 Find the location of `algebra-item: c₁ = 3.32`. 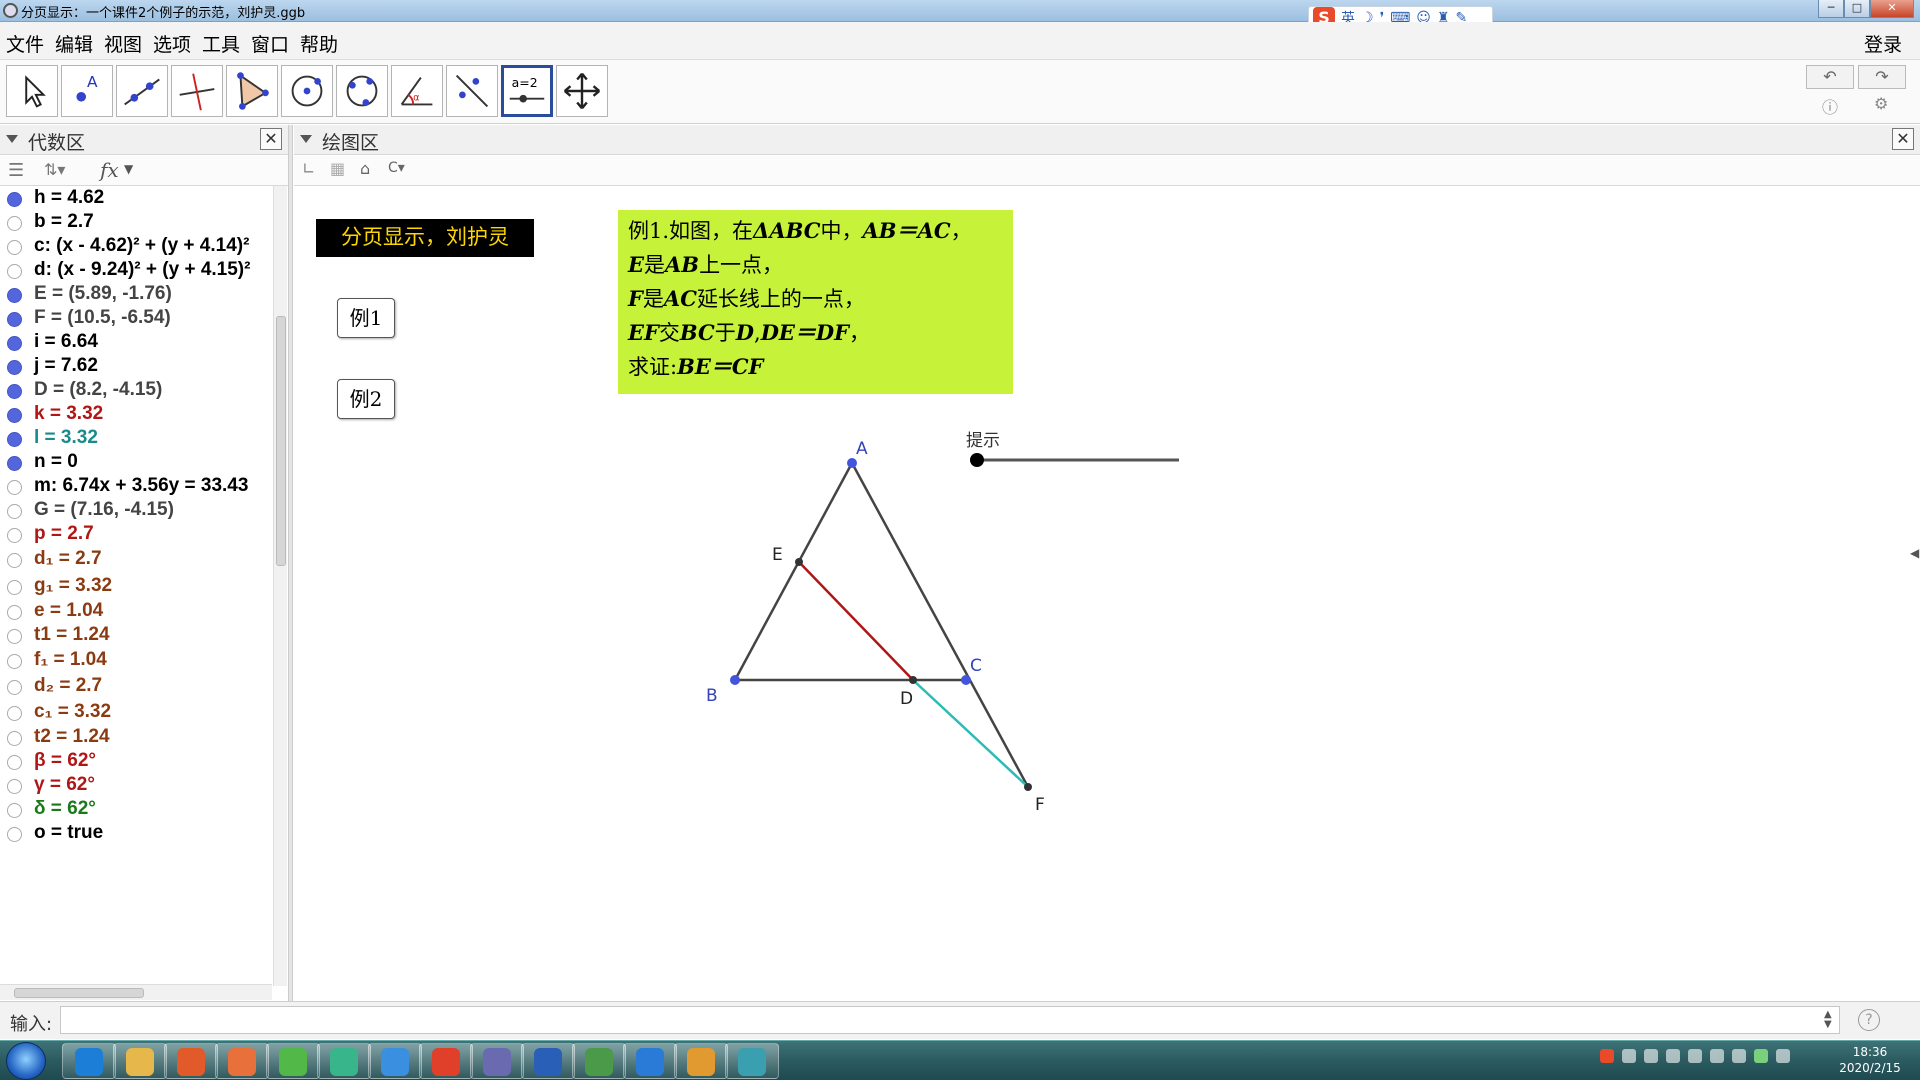

algebra-item: c₁ = 3.32 is located at coordinates (136, 713).